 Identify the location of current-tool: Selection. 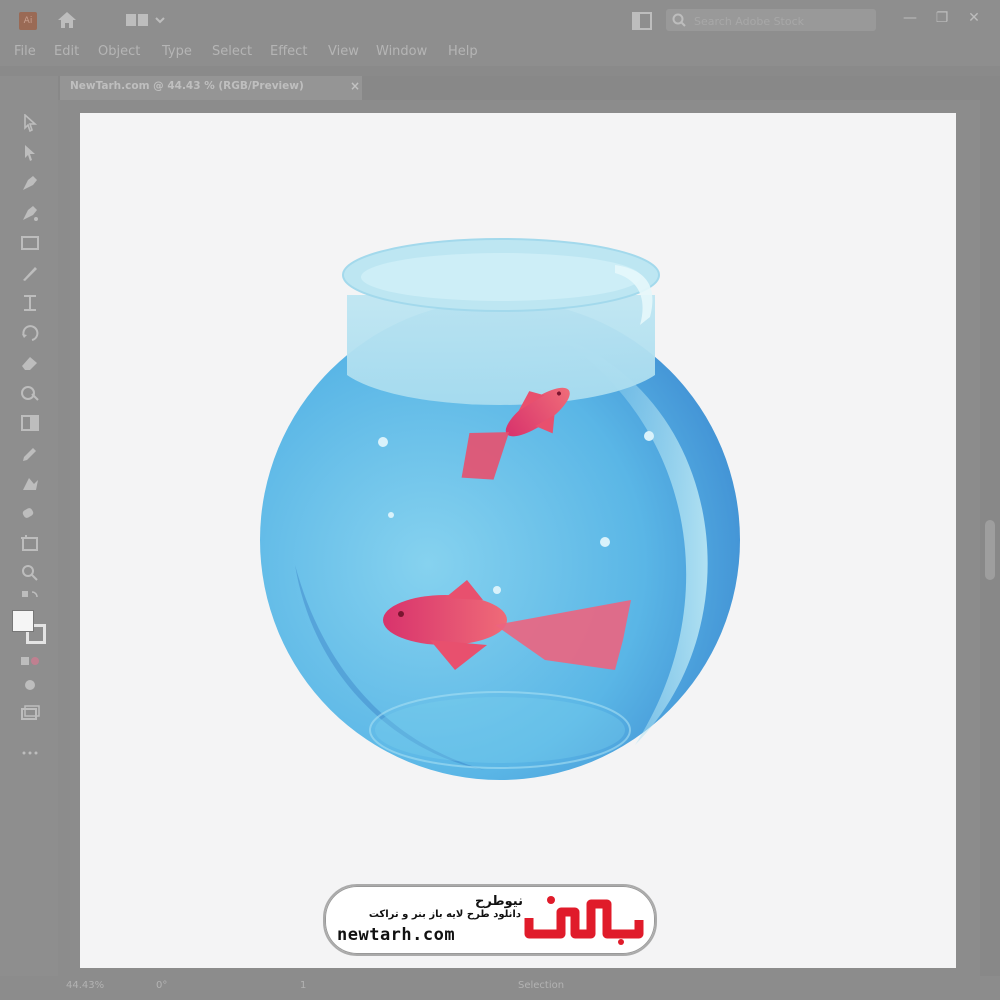
(541, 987).